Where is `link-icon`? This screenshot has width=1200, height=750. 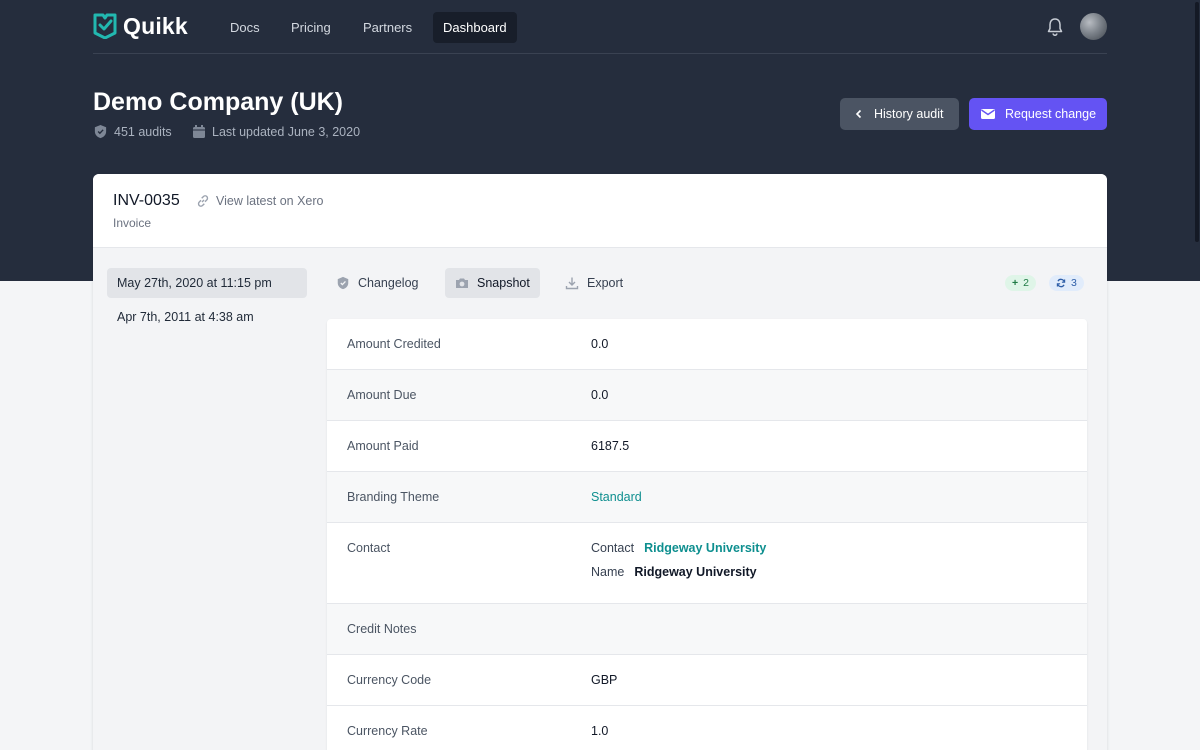 link-icon is located at coordinates (203, 201).